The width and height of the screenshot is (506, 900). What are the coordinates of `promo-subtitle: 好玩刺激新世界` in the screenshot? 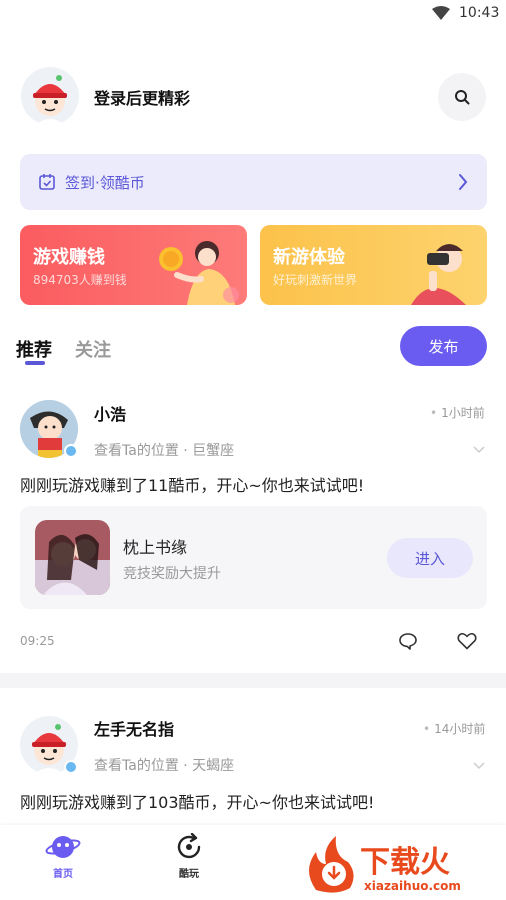 It's located at (315, 280).